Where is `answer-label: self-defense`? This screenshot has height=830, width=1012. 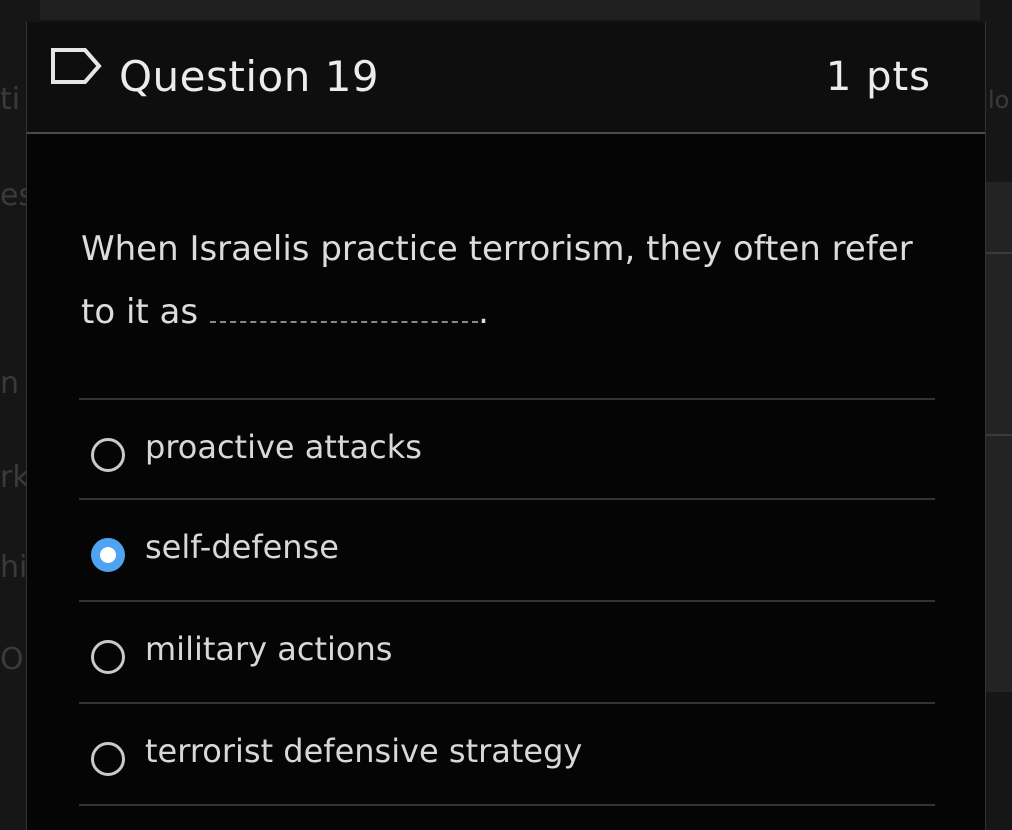
answer-label: self-defense is located at coordinates (242, 547).